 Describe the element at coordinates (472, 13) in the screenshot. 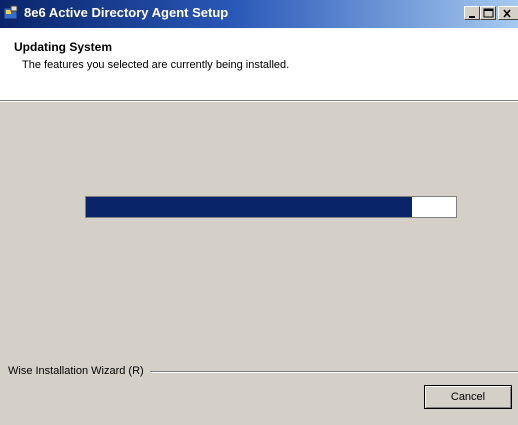

I see `minimize-button` at that location.